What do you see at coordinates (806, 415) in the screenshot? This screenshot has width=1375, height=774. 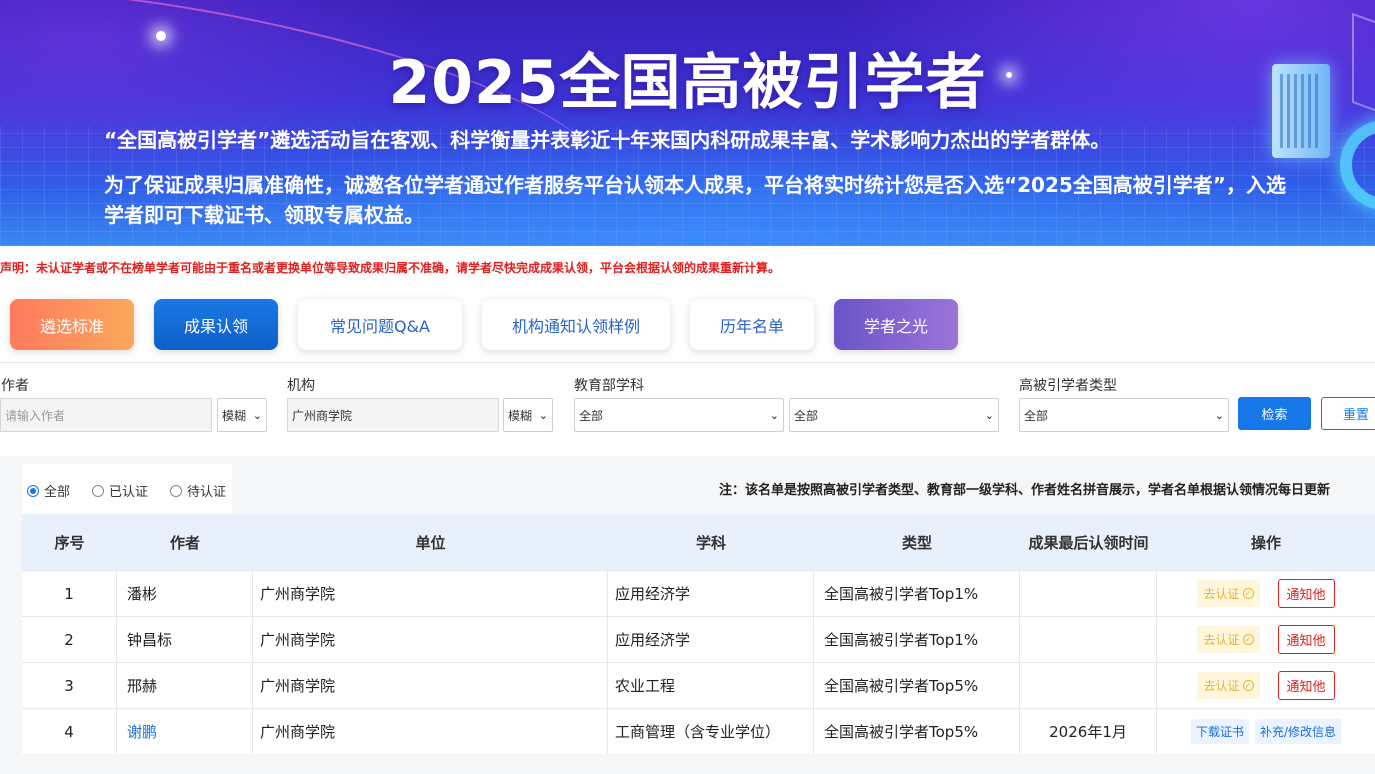 I see `subject-level2-value: 全部` at bounding box center [806, 415].